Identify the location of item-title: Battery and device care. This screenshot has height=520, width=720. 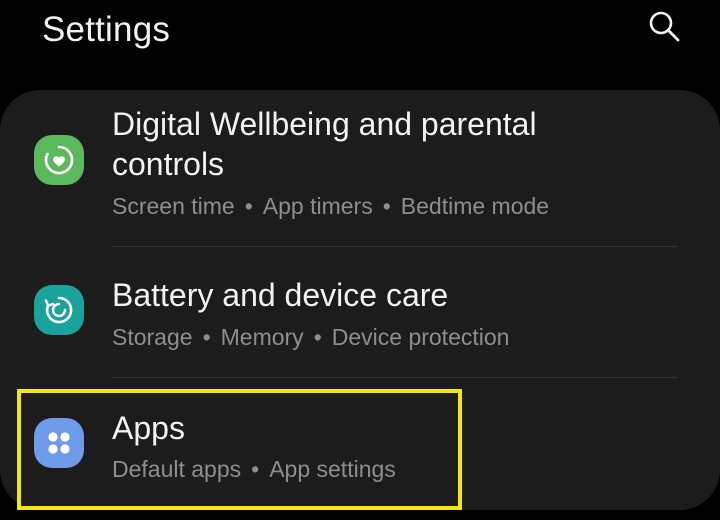
(280, 295).